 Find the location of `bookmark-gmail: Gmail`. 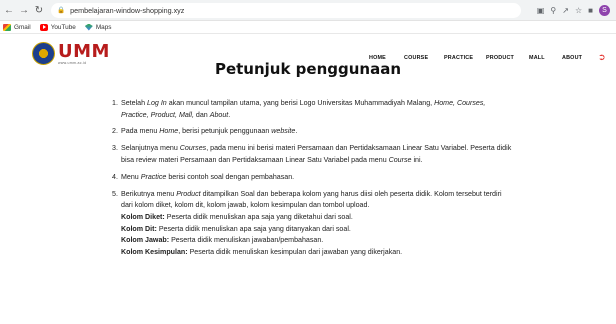

bookmark-gmail: Gmail is located at coordinates (17, 27).